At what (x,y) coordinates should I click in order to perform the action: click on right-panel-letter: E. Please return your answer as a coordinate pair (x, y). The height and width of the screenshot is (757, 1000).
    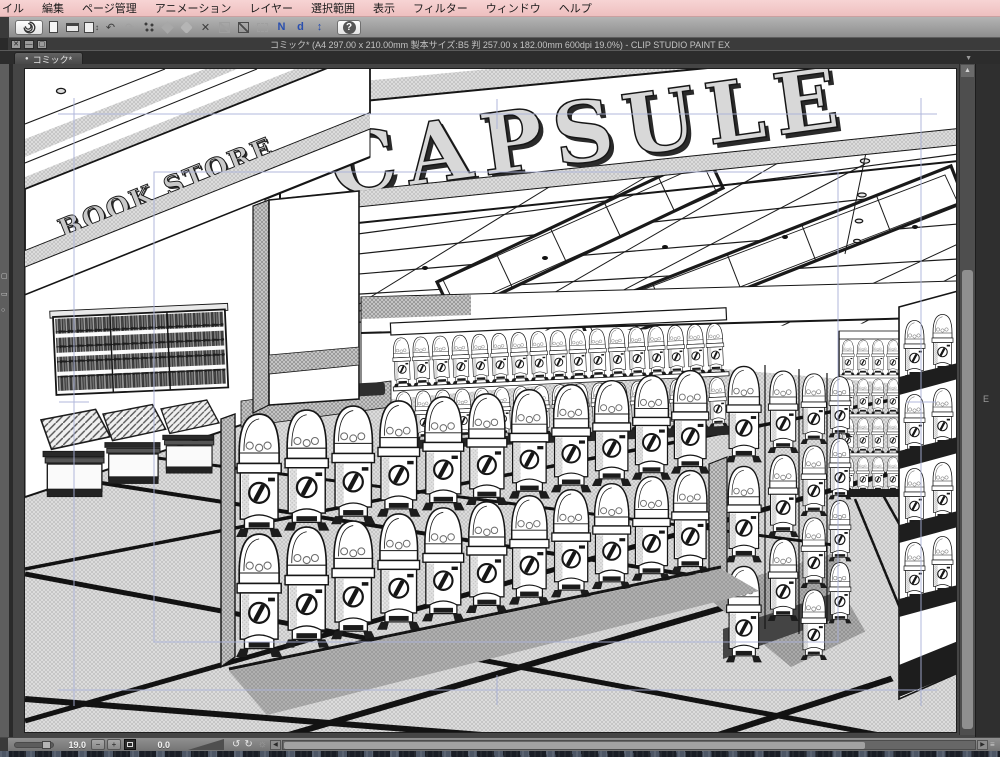
    Looking at the image, I should click on (986, 399).